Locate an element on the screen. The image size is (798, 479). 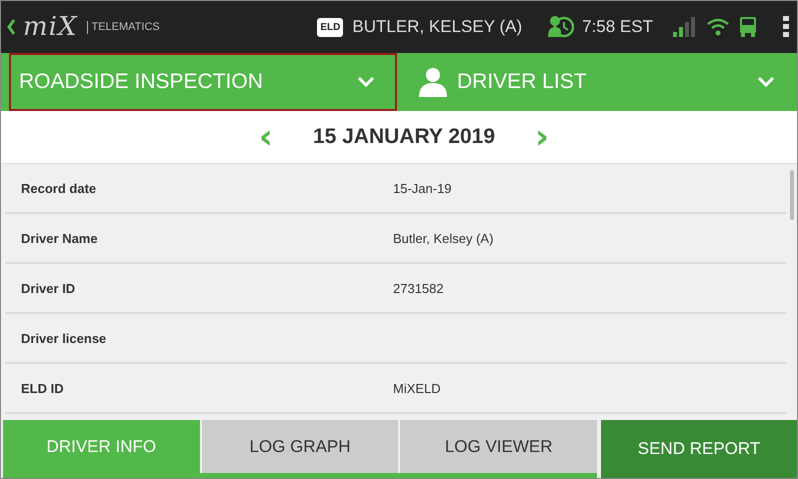
field-value: MiXELD is located at coordinates (417, 388).